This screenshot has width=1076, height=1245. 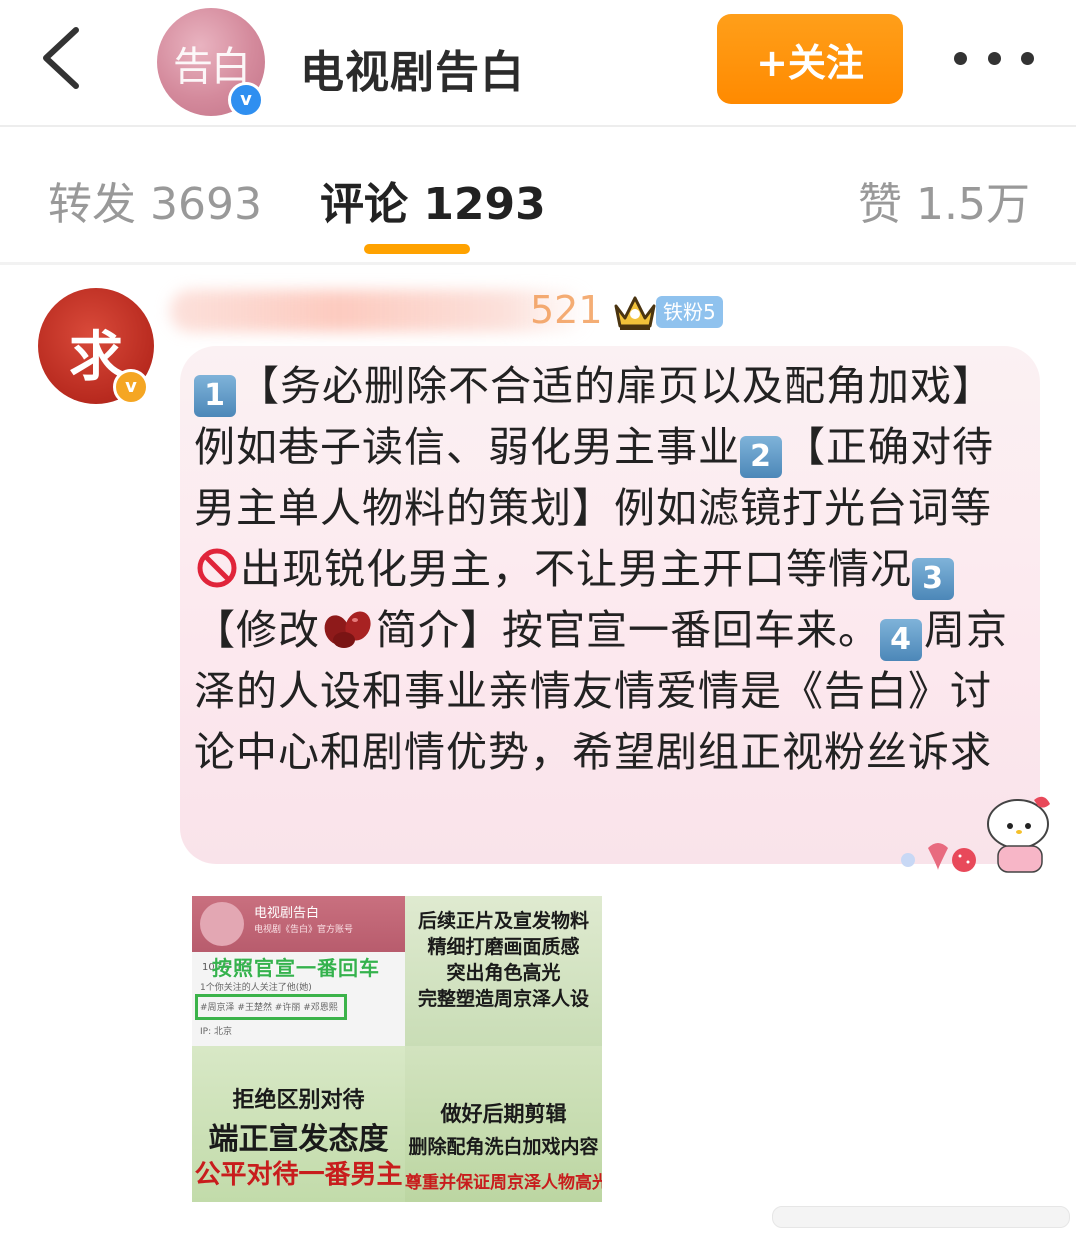 What do you see at coordinates (566, 310) in the screenshot?
I see `commenter-username-tail: 521` at bounding box center [566, 310].